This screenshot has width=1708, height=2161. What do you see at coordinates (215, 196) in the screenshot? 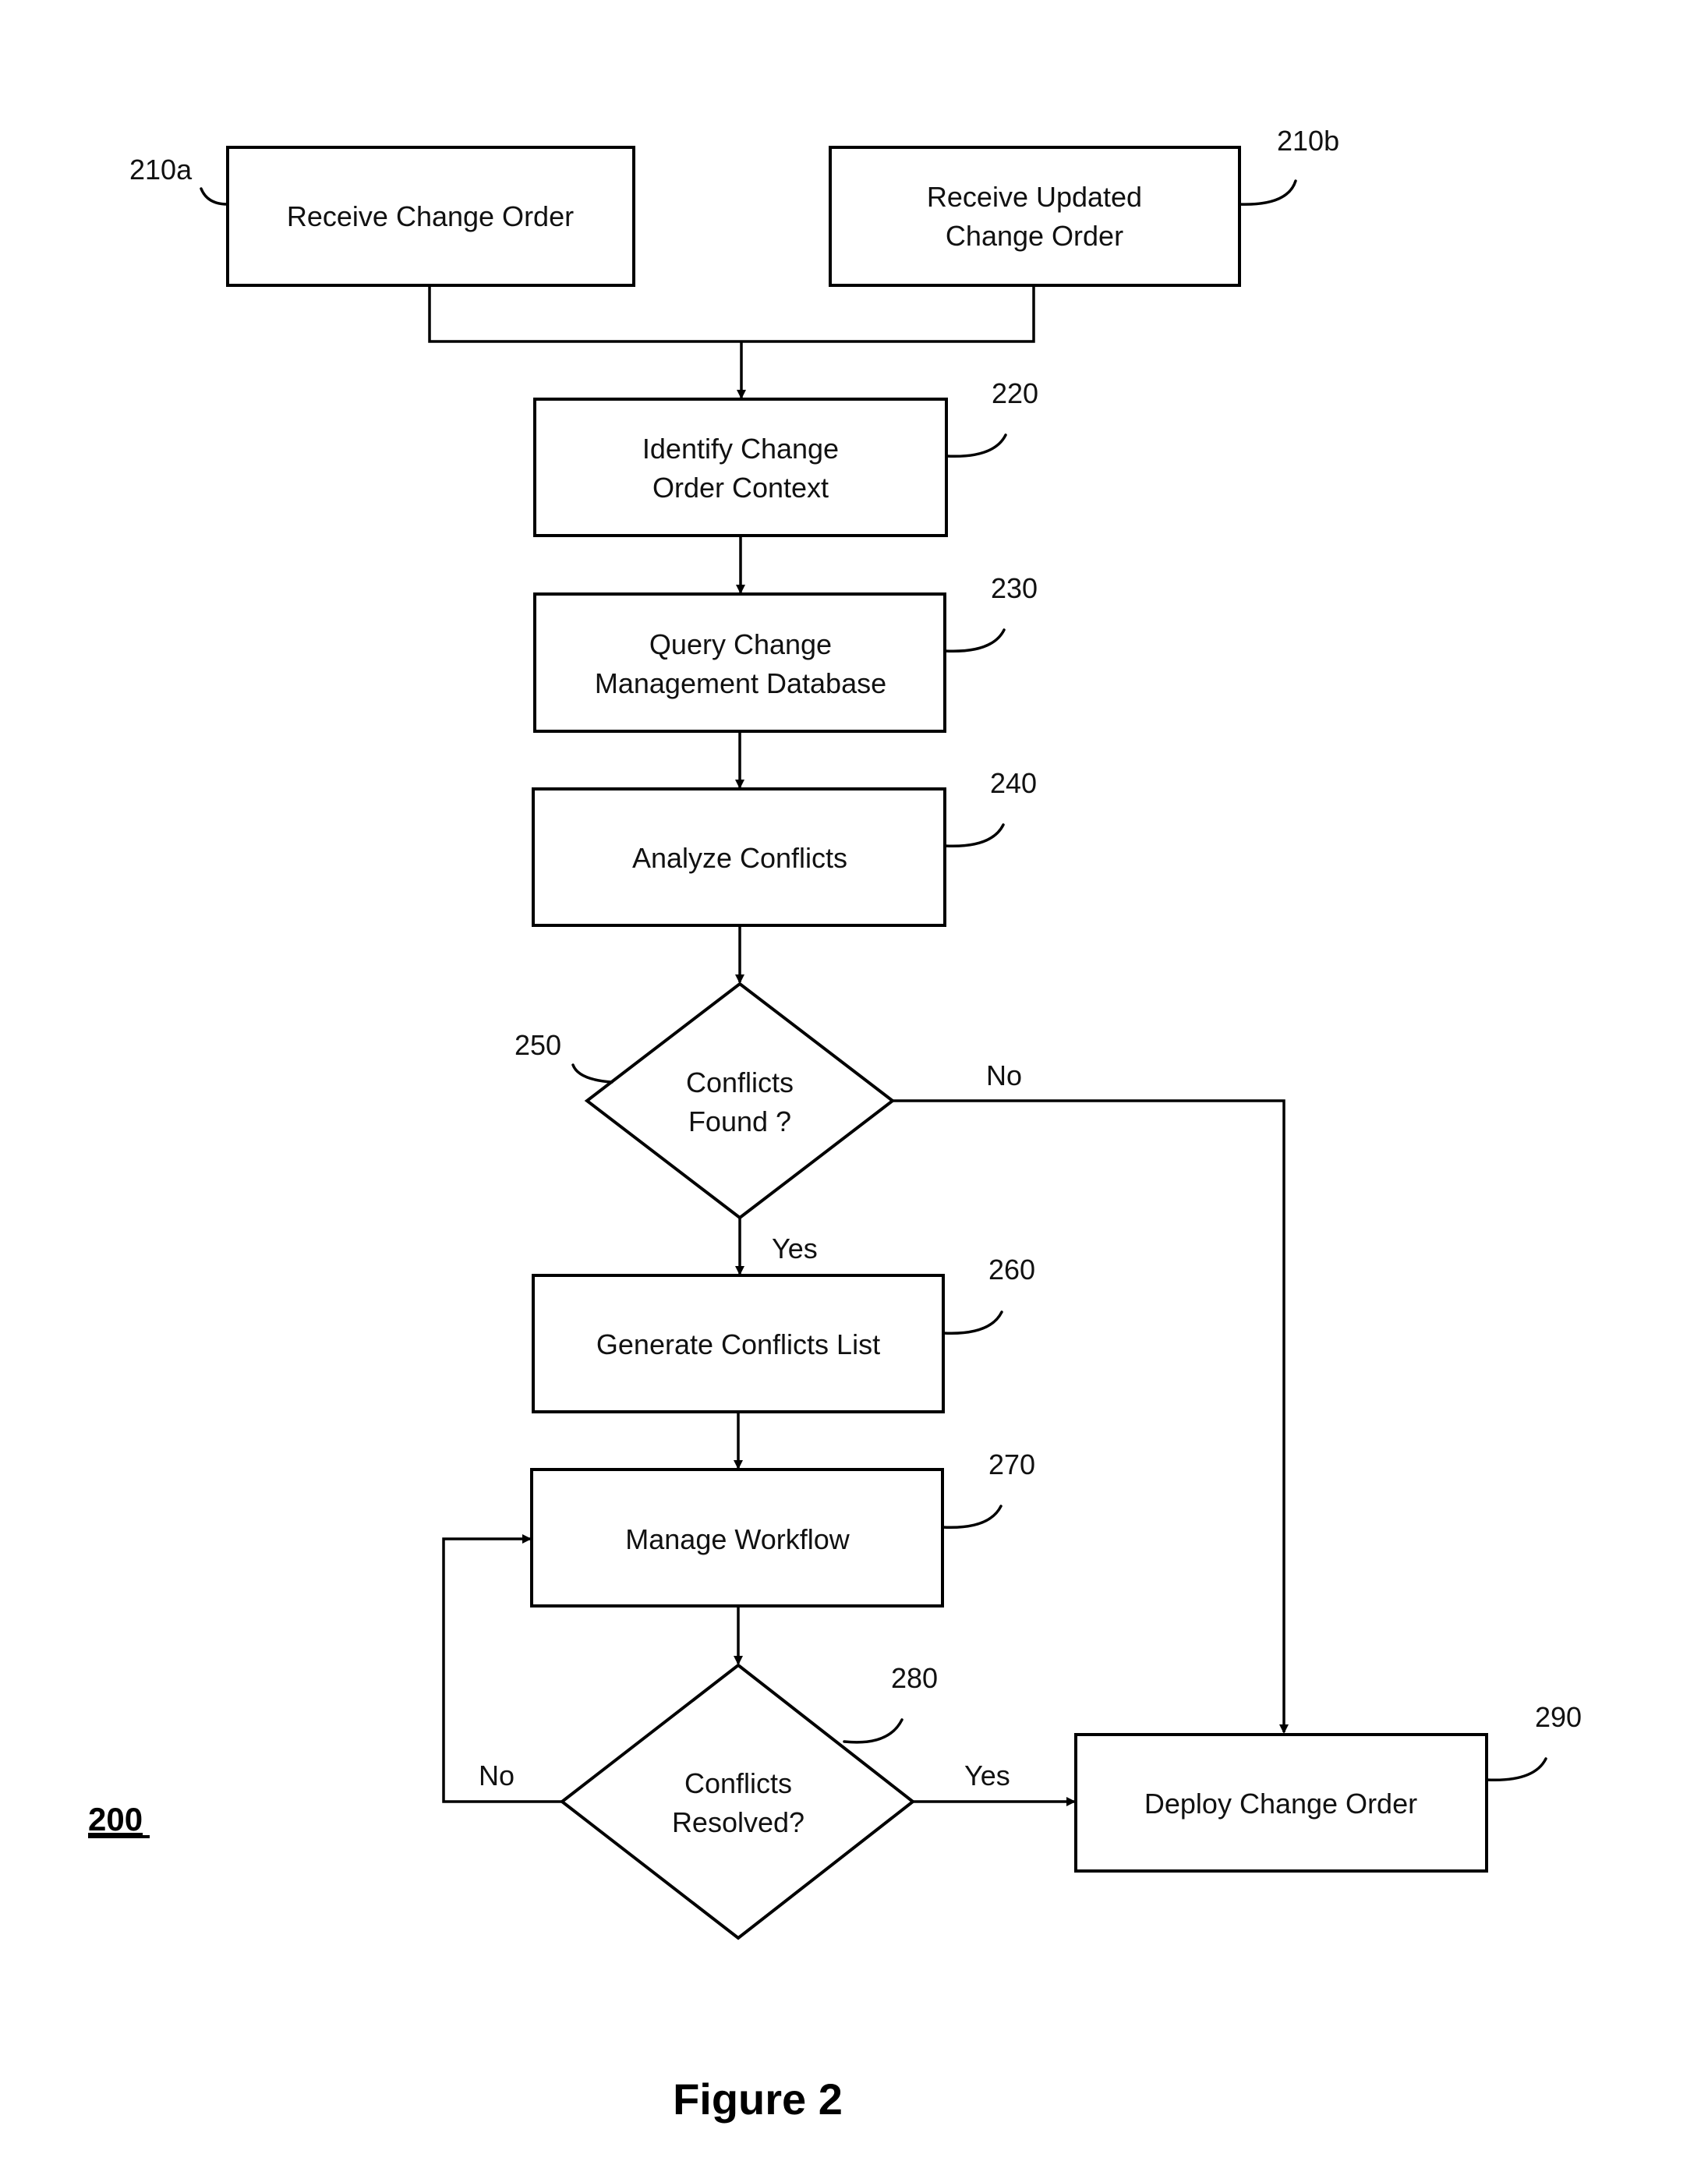
I see `leader-210a` at bounding box center [215, 196].